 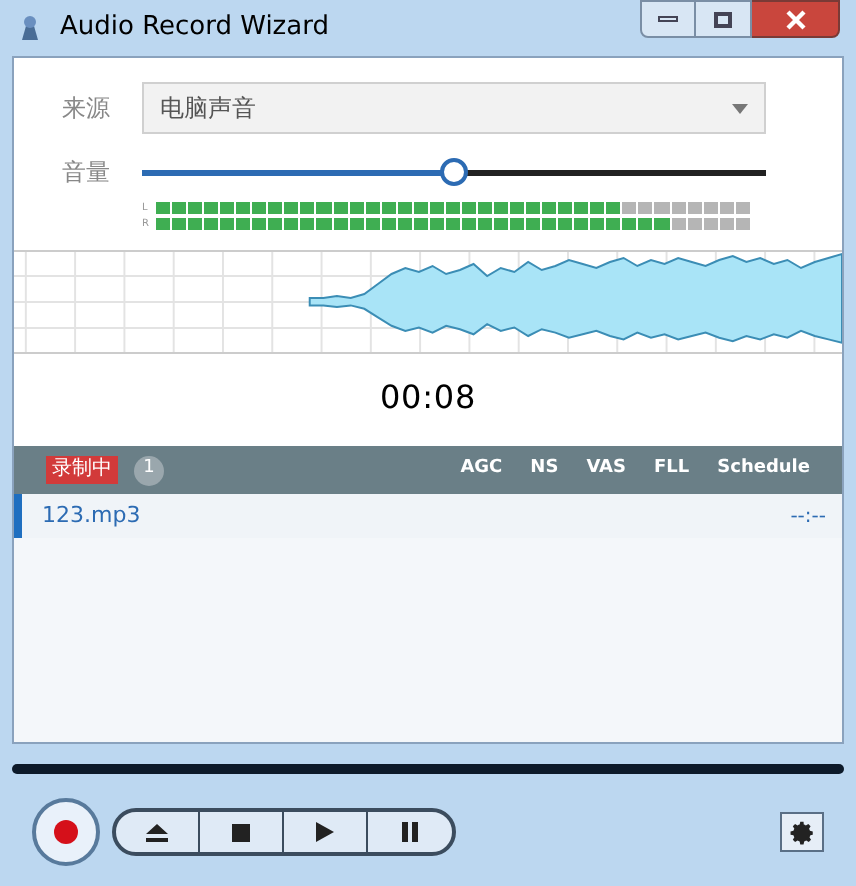 What do you see at coordinates (672, 470) in the screenshot?
I see `option-toggle: FLL` at bounding box center [672, 470].